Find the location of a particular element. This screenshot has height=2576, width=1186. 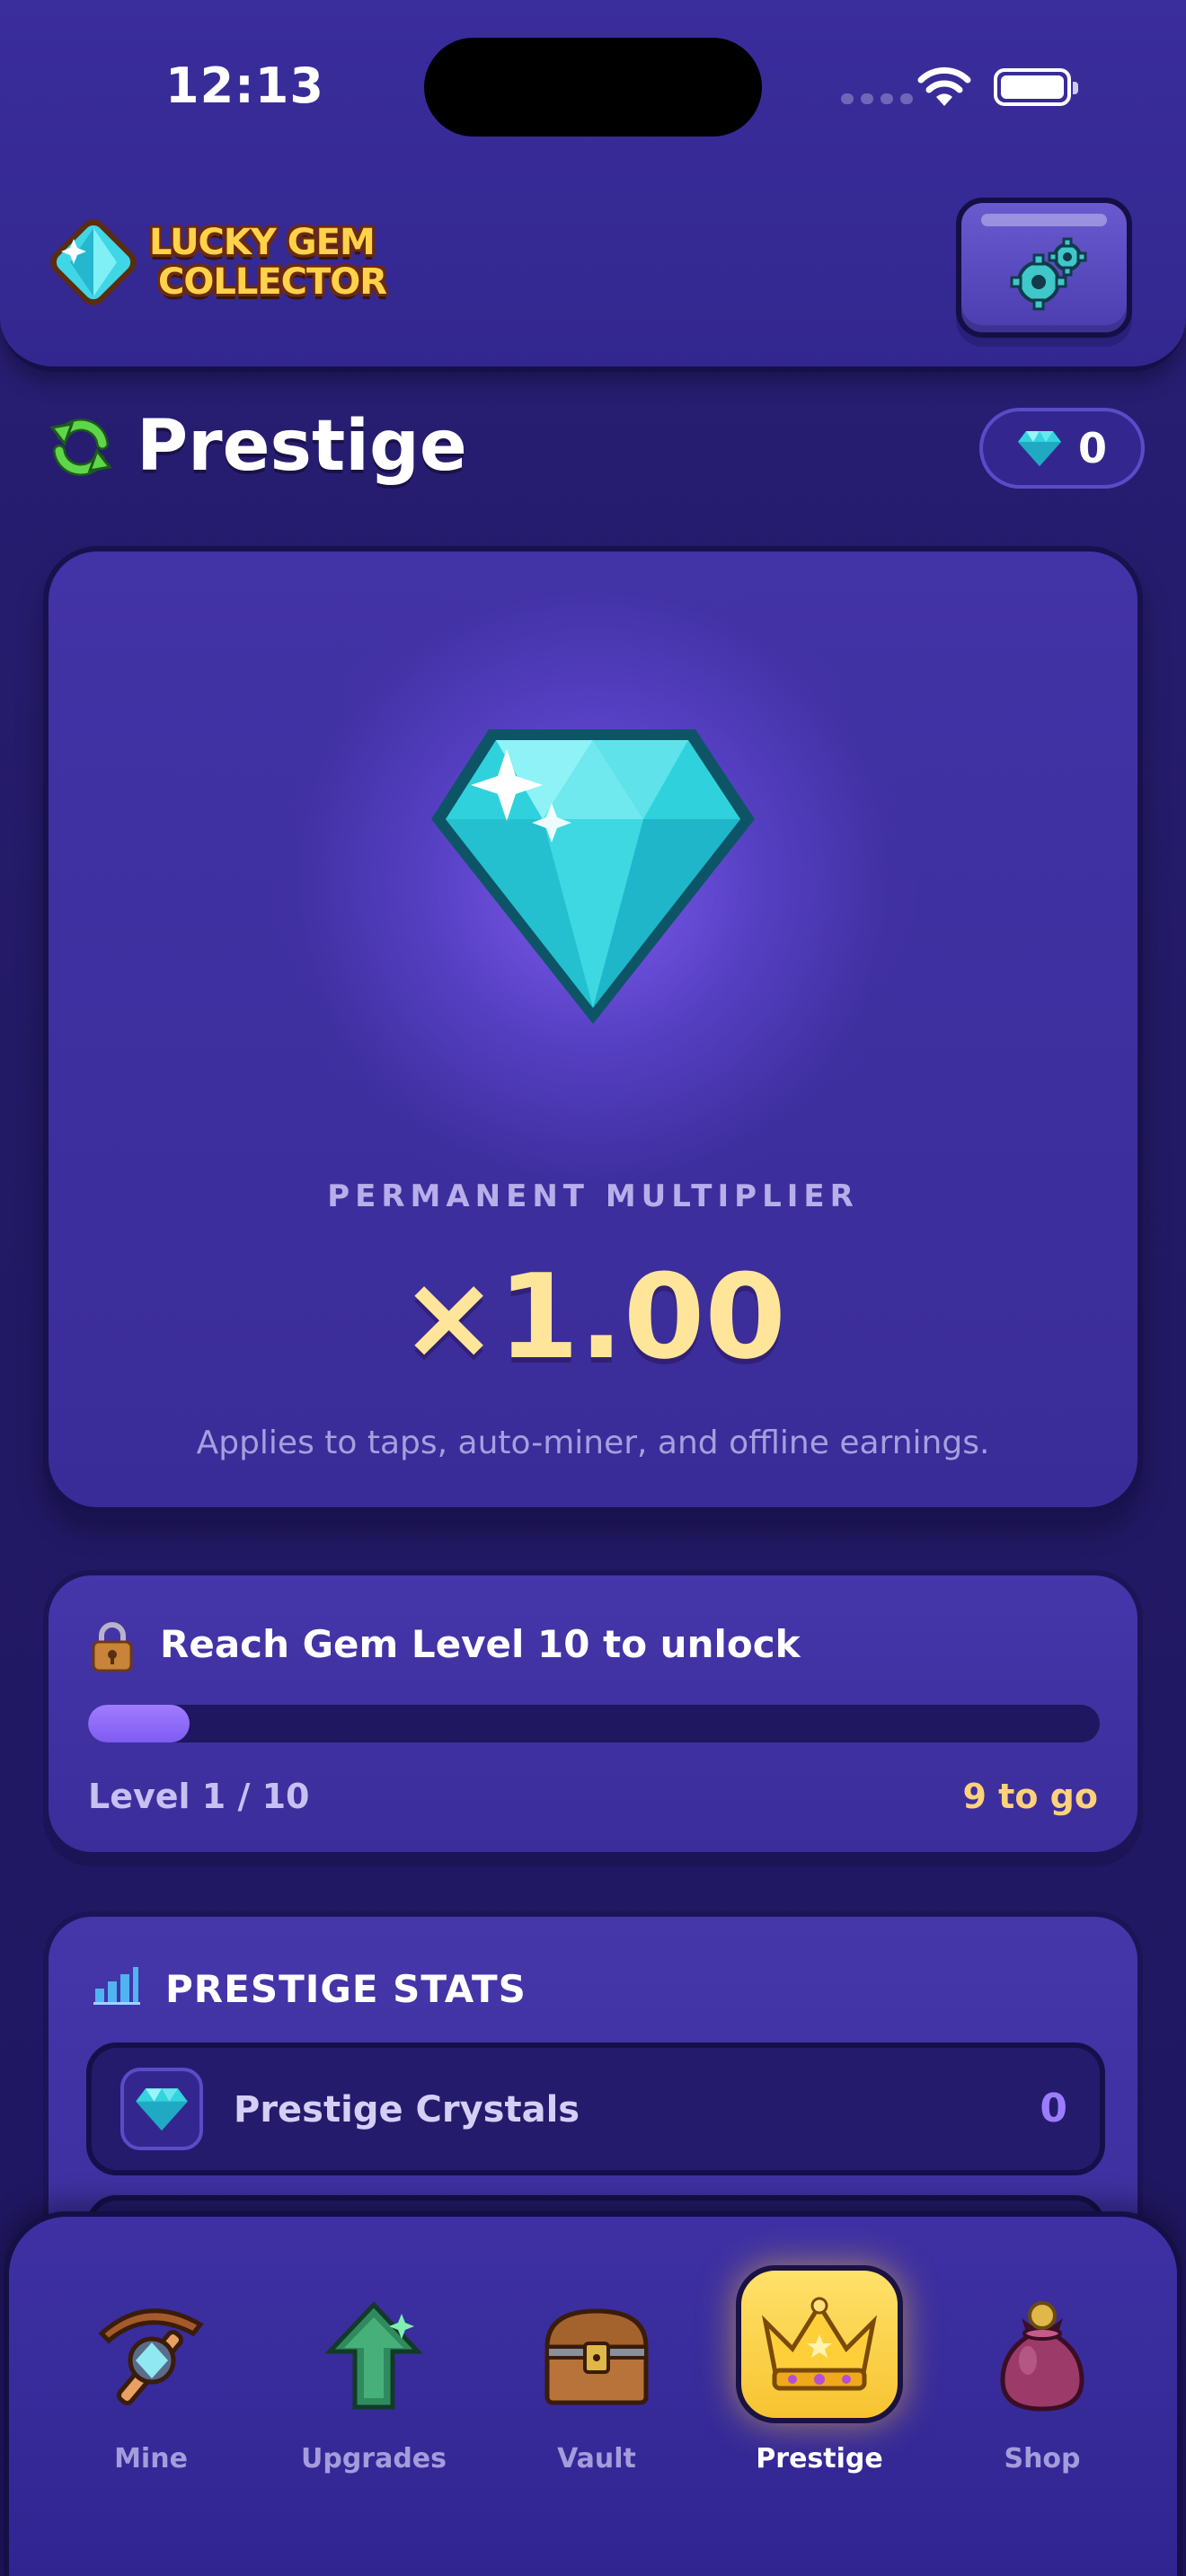

nav-item-prestige: Prestige is located at coordinates (819, 2370).